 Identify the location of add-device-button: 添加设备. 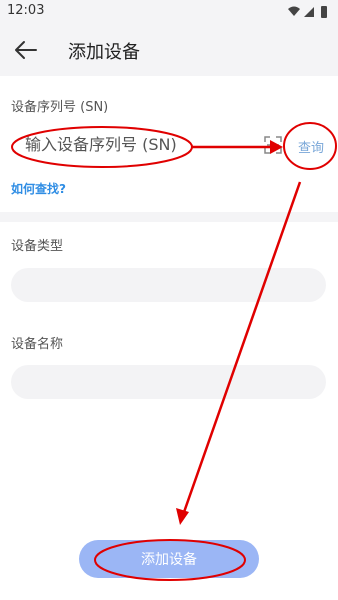
(169, 559).